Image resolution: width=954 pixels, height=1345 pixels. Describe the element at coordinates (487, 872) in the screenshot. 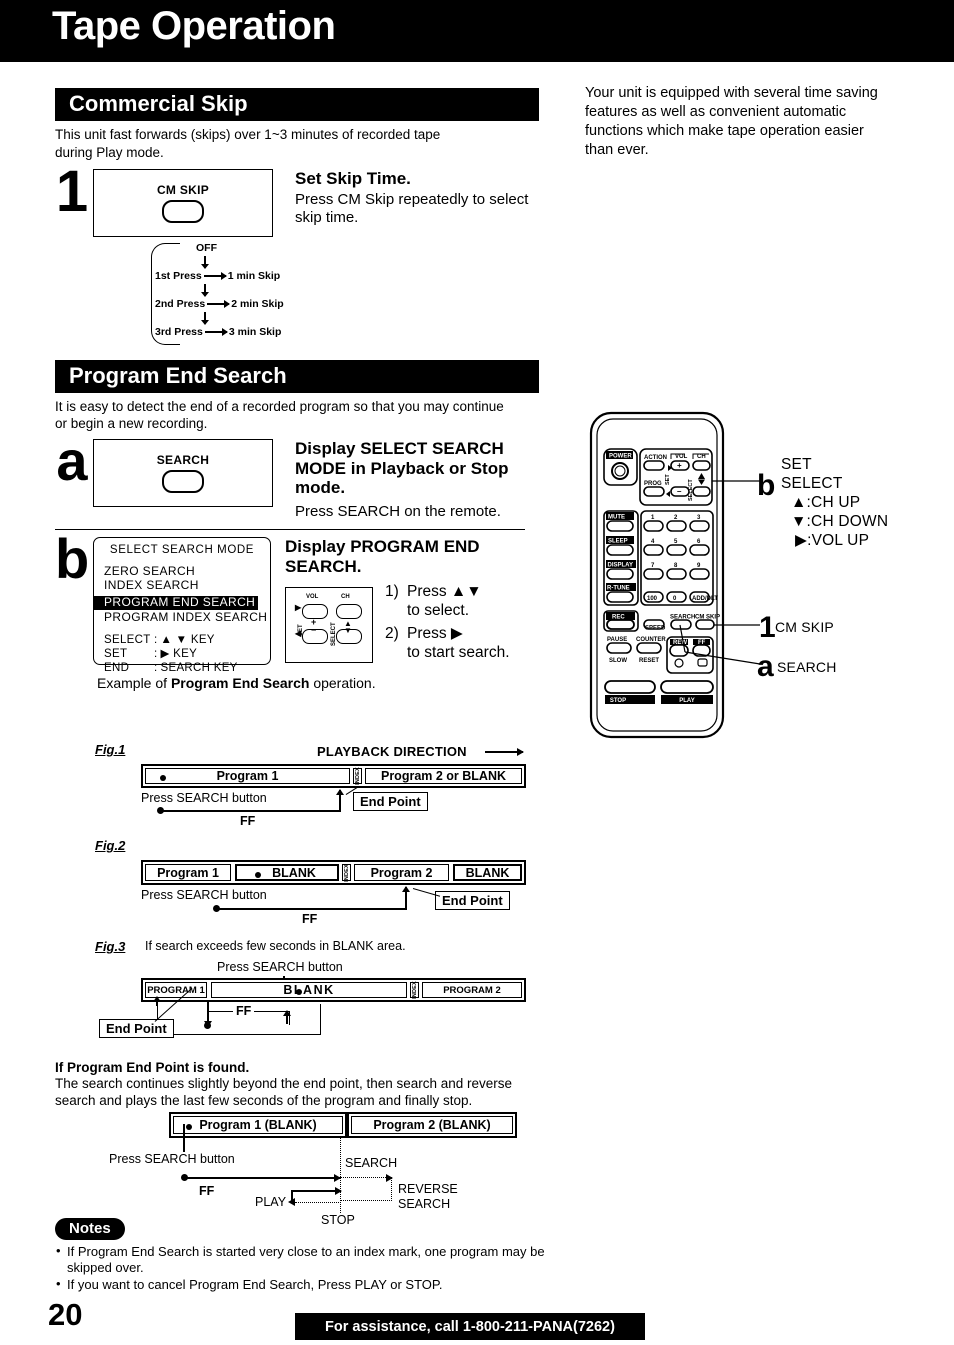

I see `figure-2-segment-4: BLANK` at that location.